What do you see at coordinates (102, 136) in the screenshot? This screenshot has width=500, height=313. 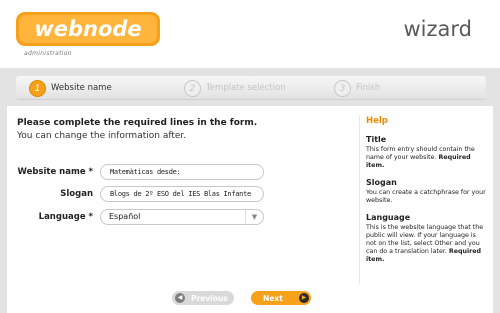 I see `intro-text: You can change the information after.` at bounding box center [102, 136].